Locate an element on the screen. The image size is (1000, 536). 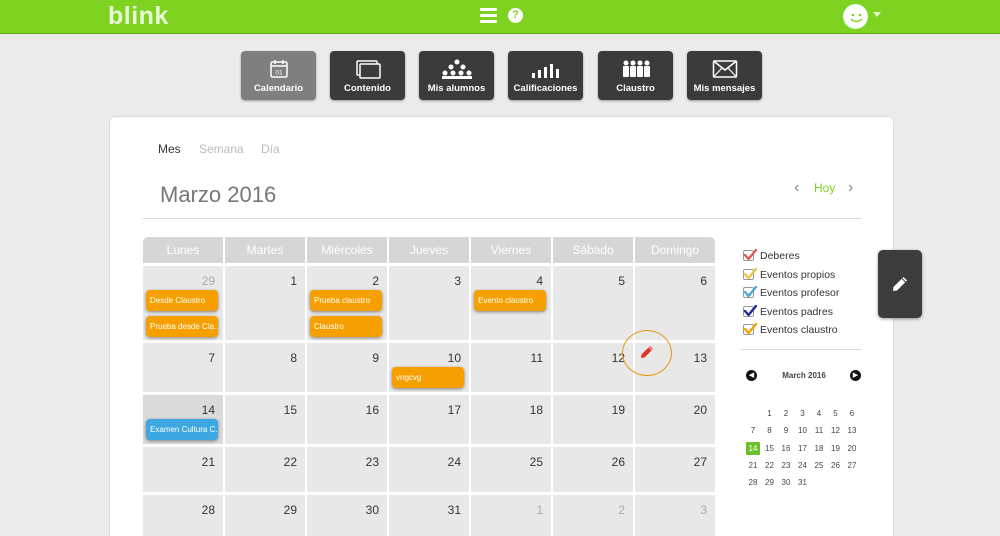
mini-day: 9 is located at coordinates (786, 430).